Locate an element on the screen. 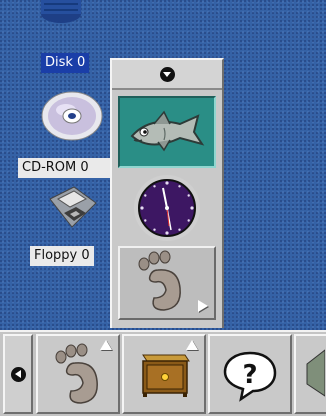 The image size is (326, 416). gnome-menu-launcher is located at coordinates (167, 283).